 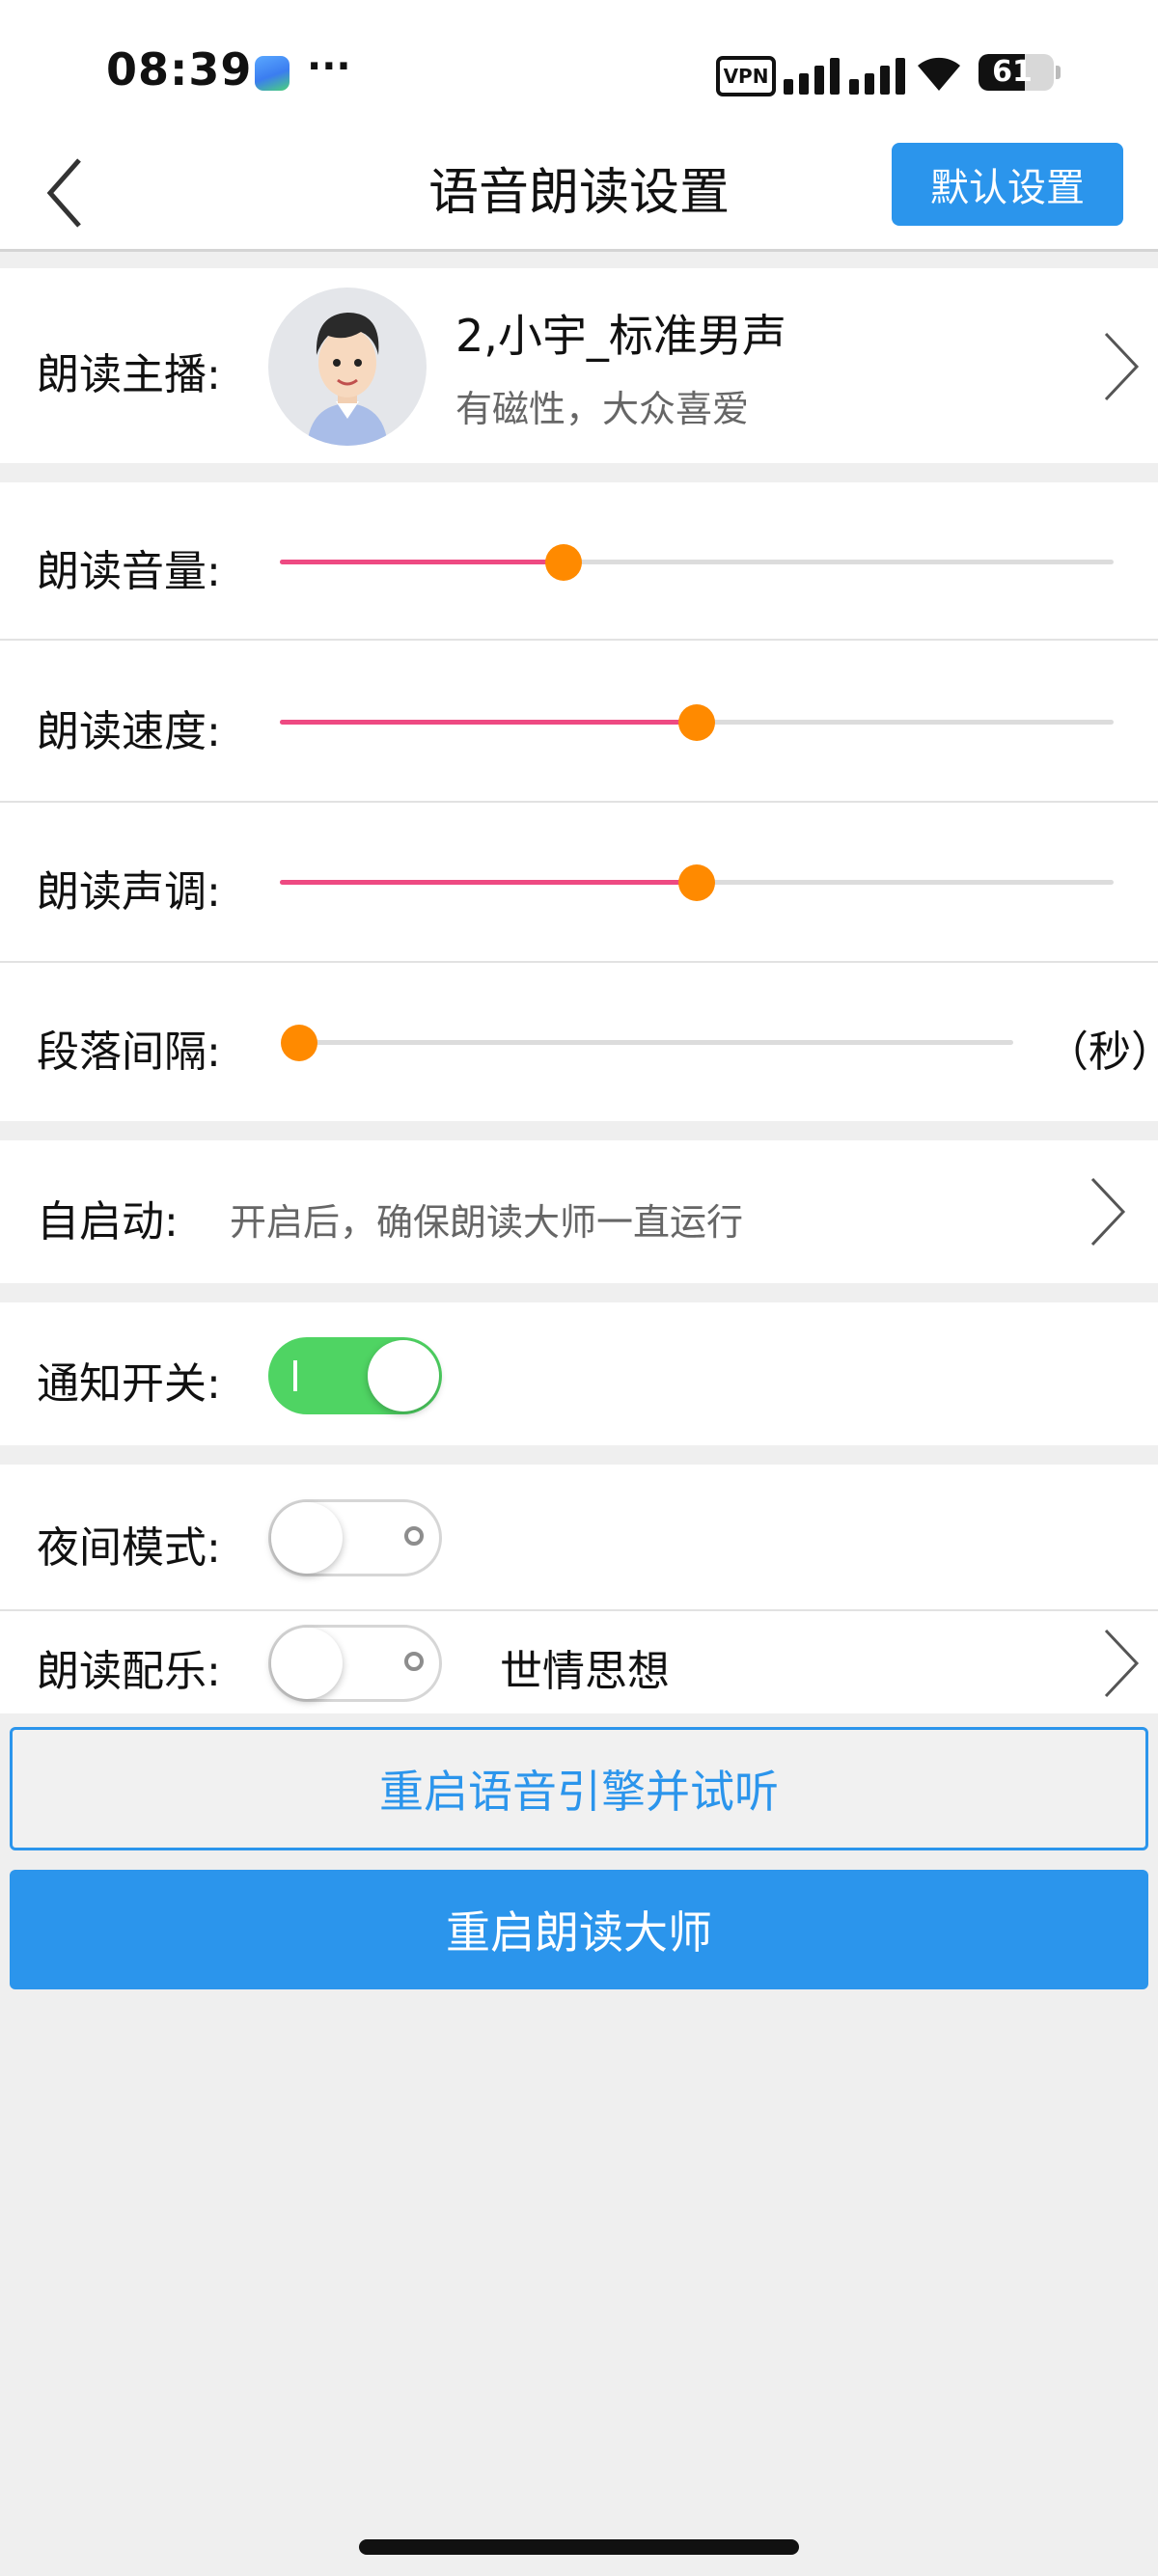 I want to click on autostart-label: 自启动:, so click(x=108, y=1222).